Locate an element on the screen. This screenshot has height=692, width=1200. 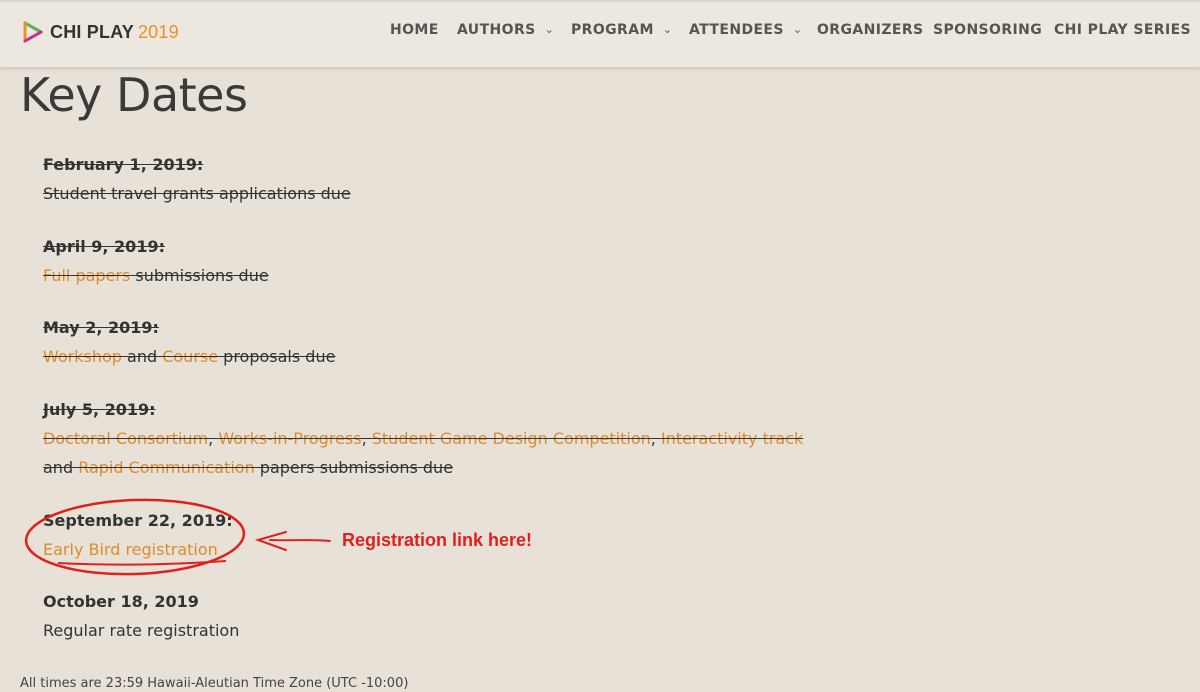
entry-date: April 9, 2019: is located at coordinates (104, 246).